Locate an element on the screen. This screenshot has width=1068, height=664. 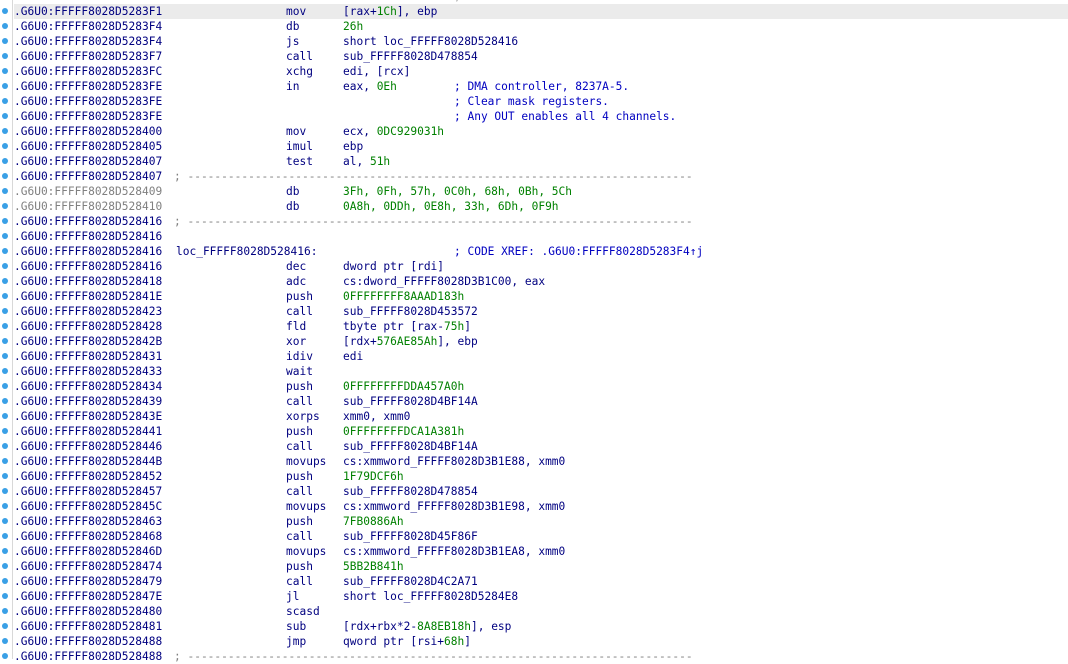
line-address: .G6U0:FFFFF8028D52844B is located at coordinates (88, 461).